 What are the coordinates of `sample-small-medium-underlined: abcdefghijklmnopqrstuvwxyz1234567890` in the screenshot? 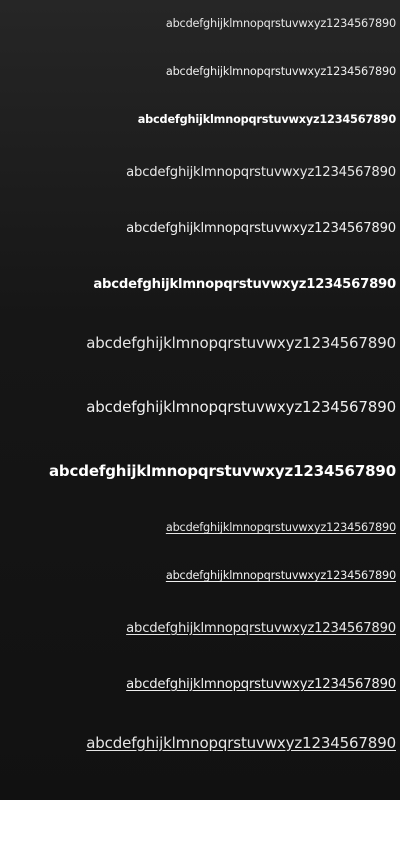 It's located at (280, 575).